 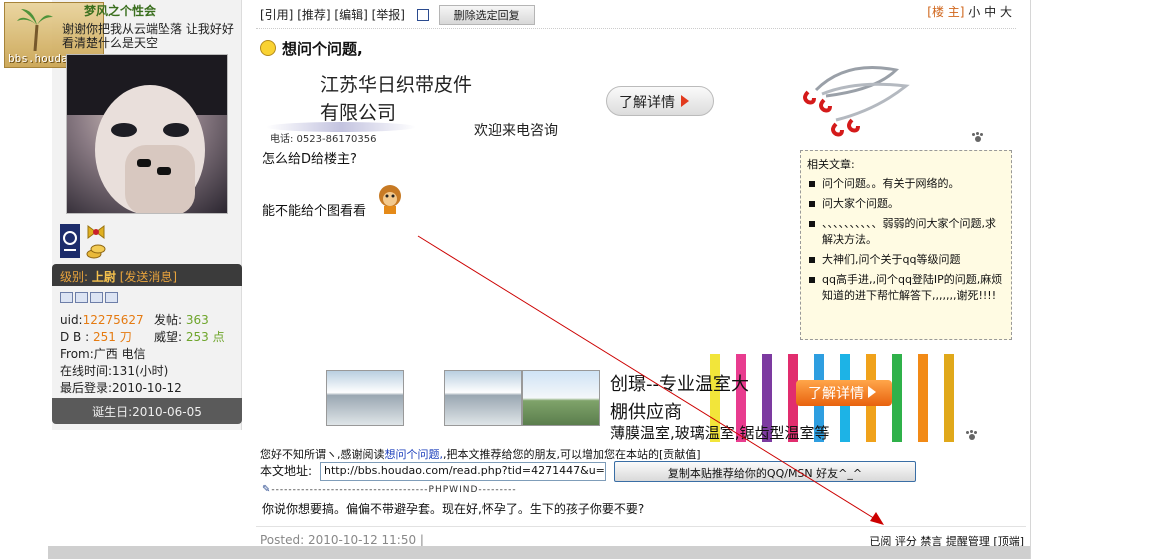 What do you see at coordinates (765, 471) in the screenshot?
I see `copy-url-button: 复制本贴推荐给你的QQ/MSN 好友^_^` at bounding box center [765, 471].